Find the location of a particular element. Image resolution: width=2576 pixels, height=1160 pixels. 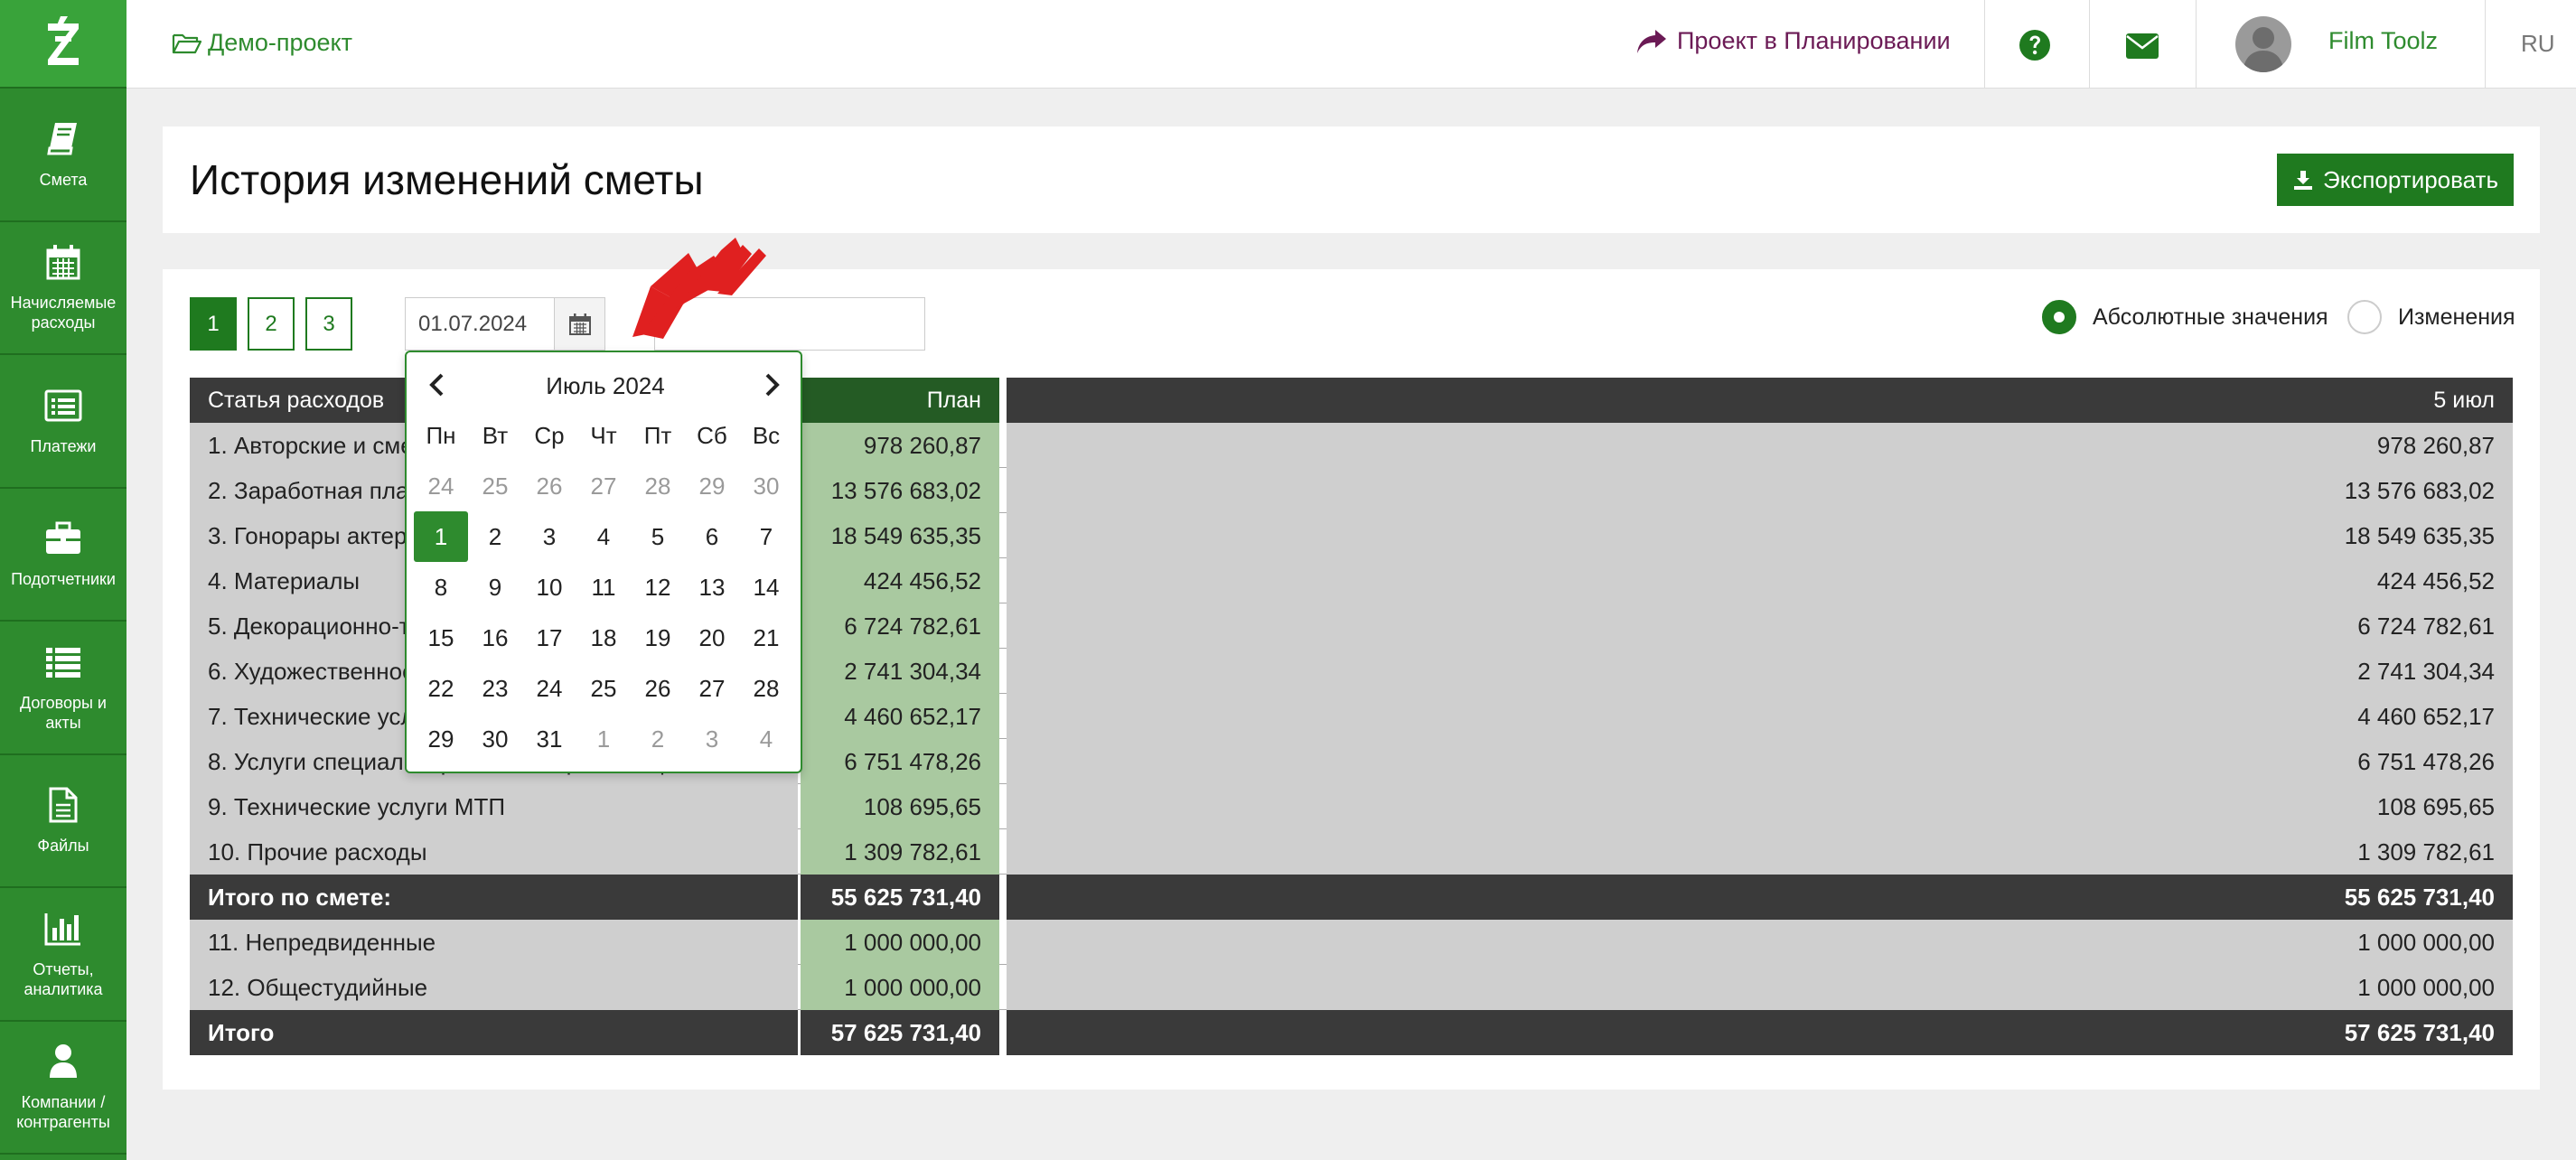

sidebar-item-2: Начисляемые расходы is located at coordinates (63, 288).